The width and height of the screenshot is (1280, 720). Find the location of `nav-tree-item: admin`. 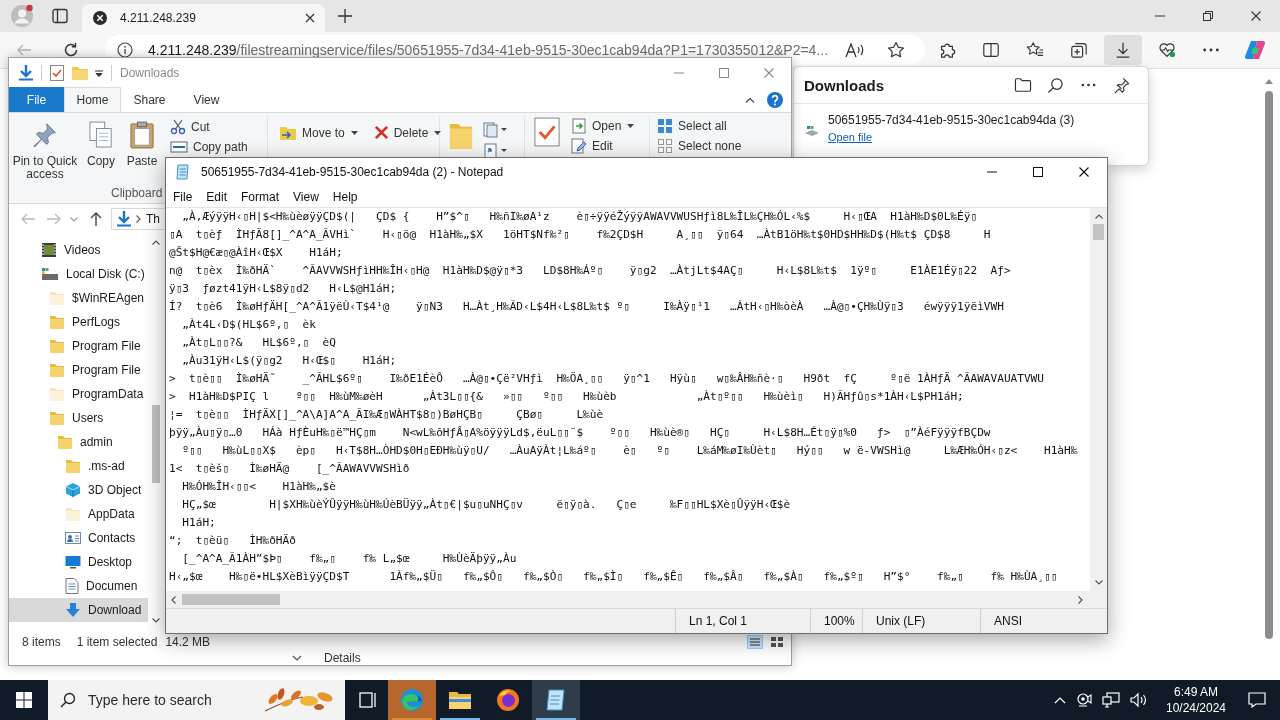

nav-tree-item: admin is located at coordinates (78, 442).